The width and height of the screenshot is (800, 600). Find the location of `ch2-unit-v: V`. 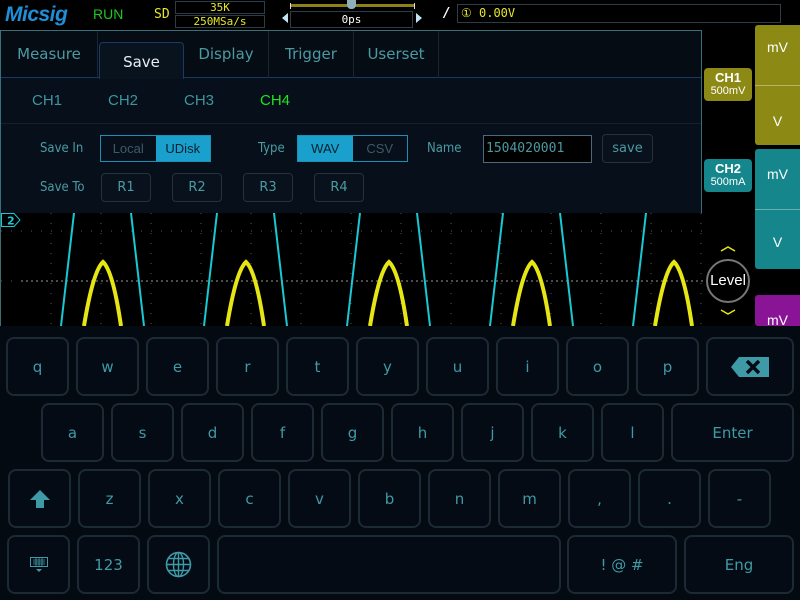

ch2-unit-v: V is located at coordinates (777, 239).